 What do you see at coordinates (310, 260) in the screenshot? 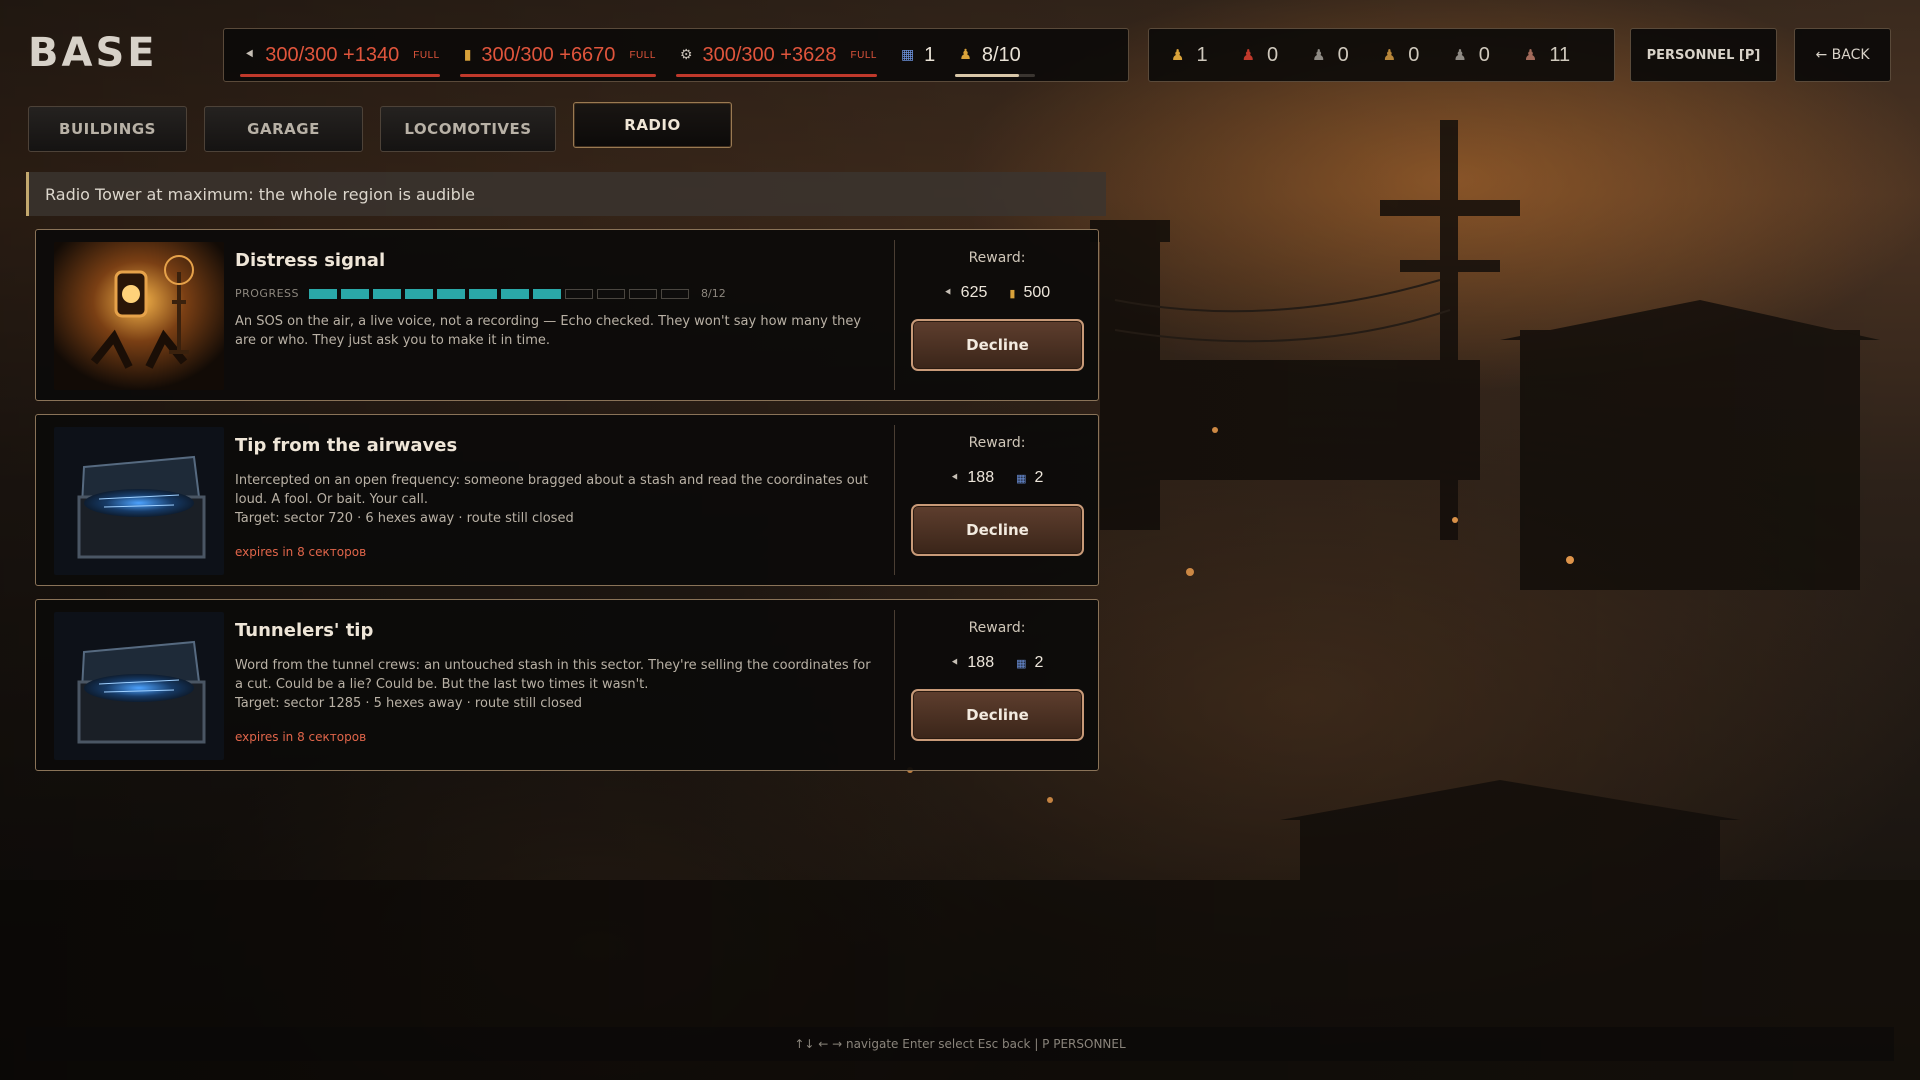
I see `mission-title: Distress signal` at bounding box center [310, 260].